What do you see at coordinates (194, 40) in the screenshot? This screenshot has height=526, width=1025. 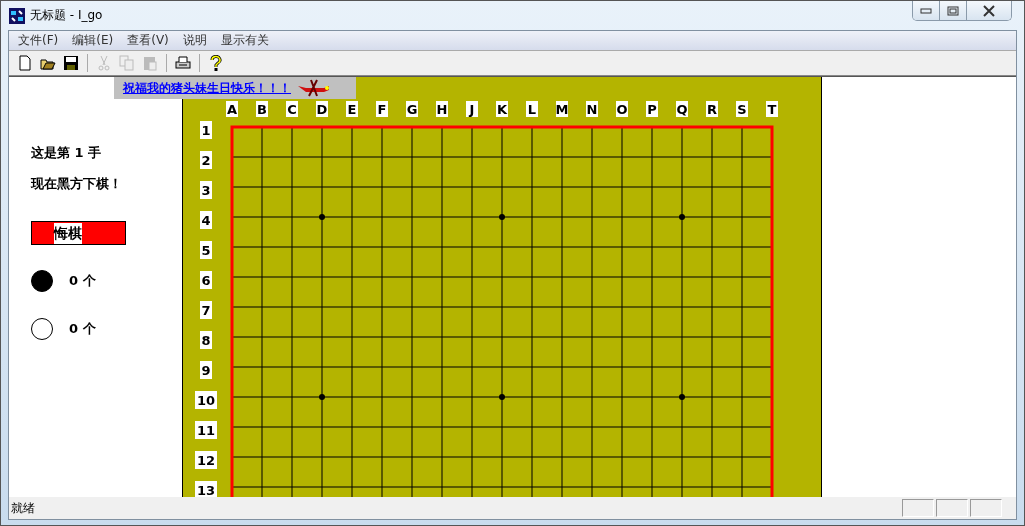 I see `menu-item: 说明` at bounding box center [194, 40].